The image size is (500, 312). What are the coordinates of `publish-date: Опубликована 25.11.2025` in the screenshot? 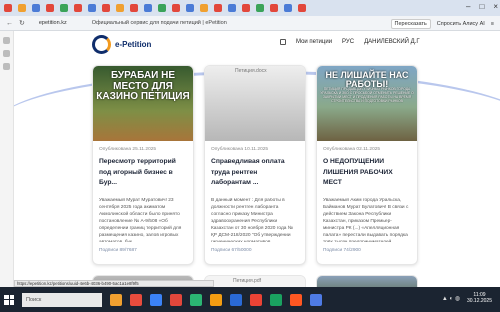 It's located at (128, 149).